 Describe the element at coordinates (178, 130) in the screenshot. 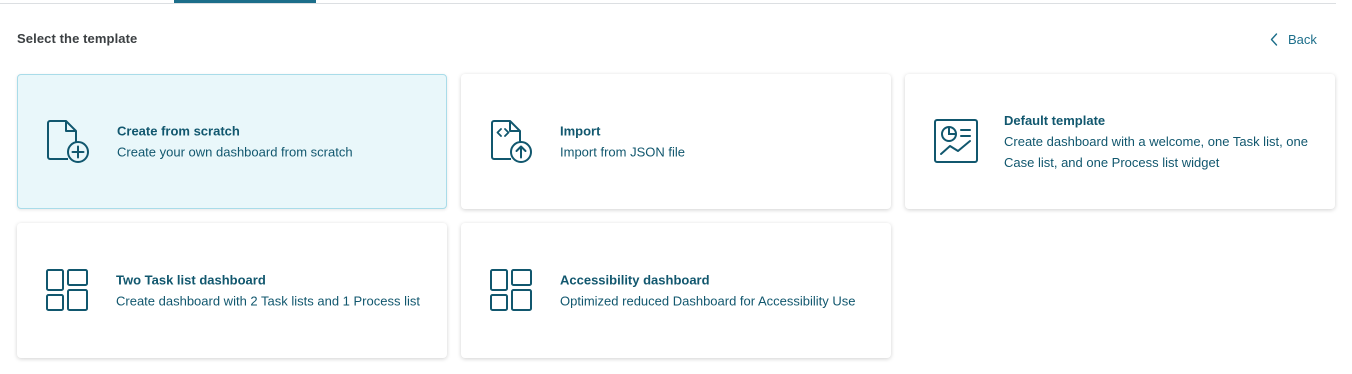

I see `template-title: Create from scratch` at that location.